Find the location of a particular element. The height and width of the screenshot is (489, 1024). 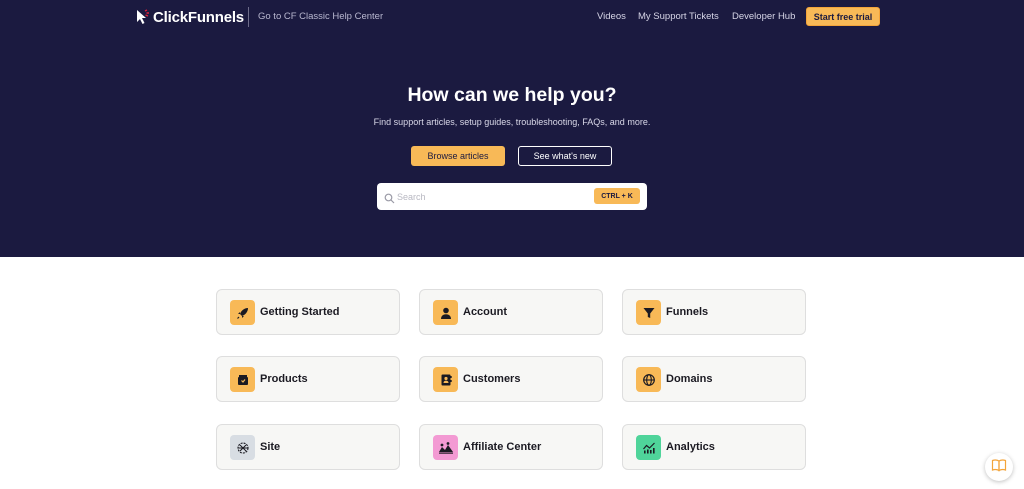

globe-icon is located at coordinates (648, 379).